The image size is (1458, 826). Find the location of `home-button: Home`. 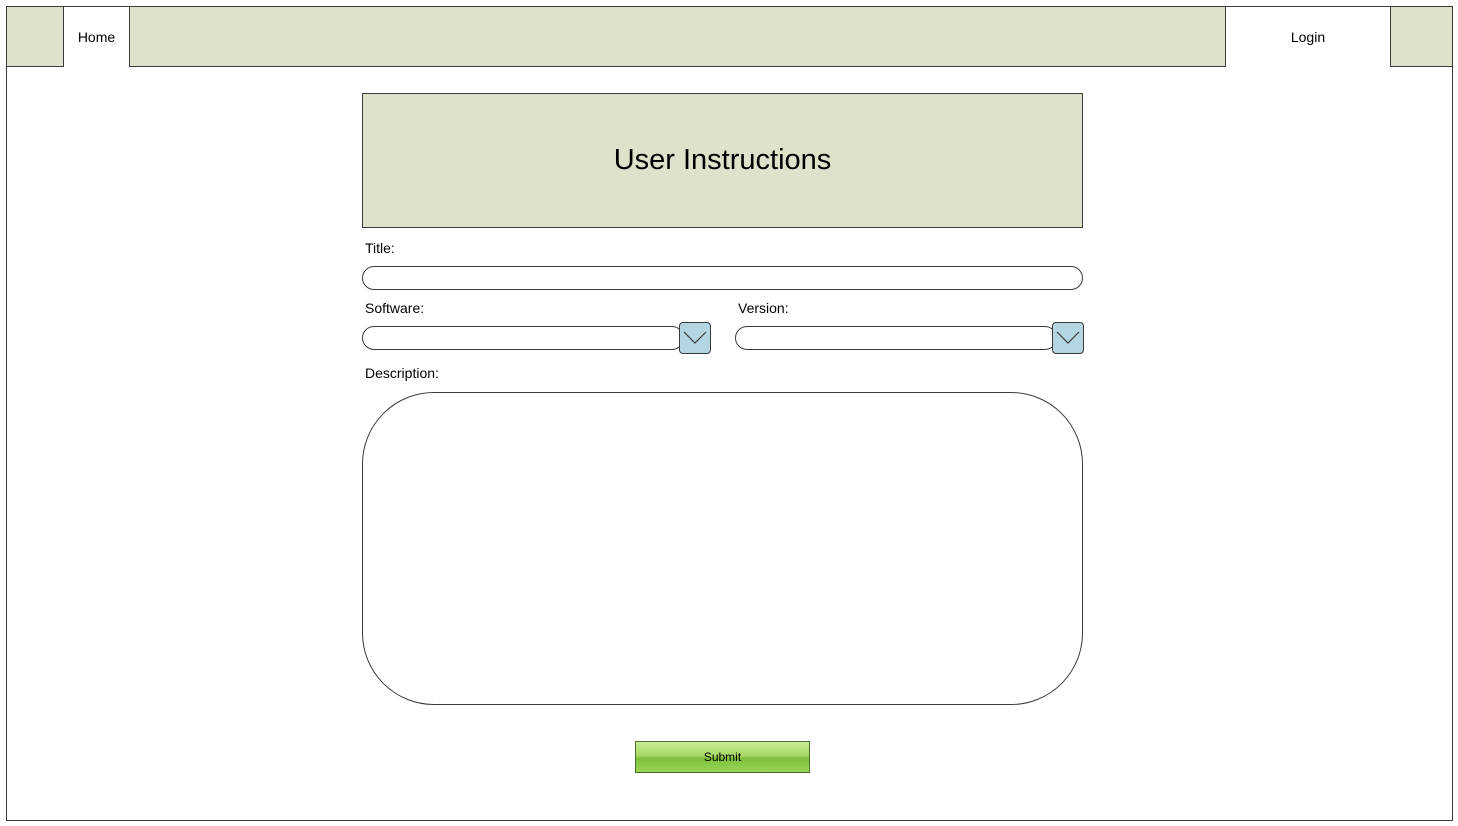

home-button: Home is located at coordinates (96, 37).